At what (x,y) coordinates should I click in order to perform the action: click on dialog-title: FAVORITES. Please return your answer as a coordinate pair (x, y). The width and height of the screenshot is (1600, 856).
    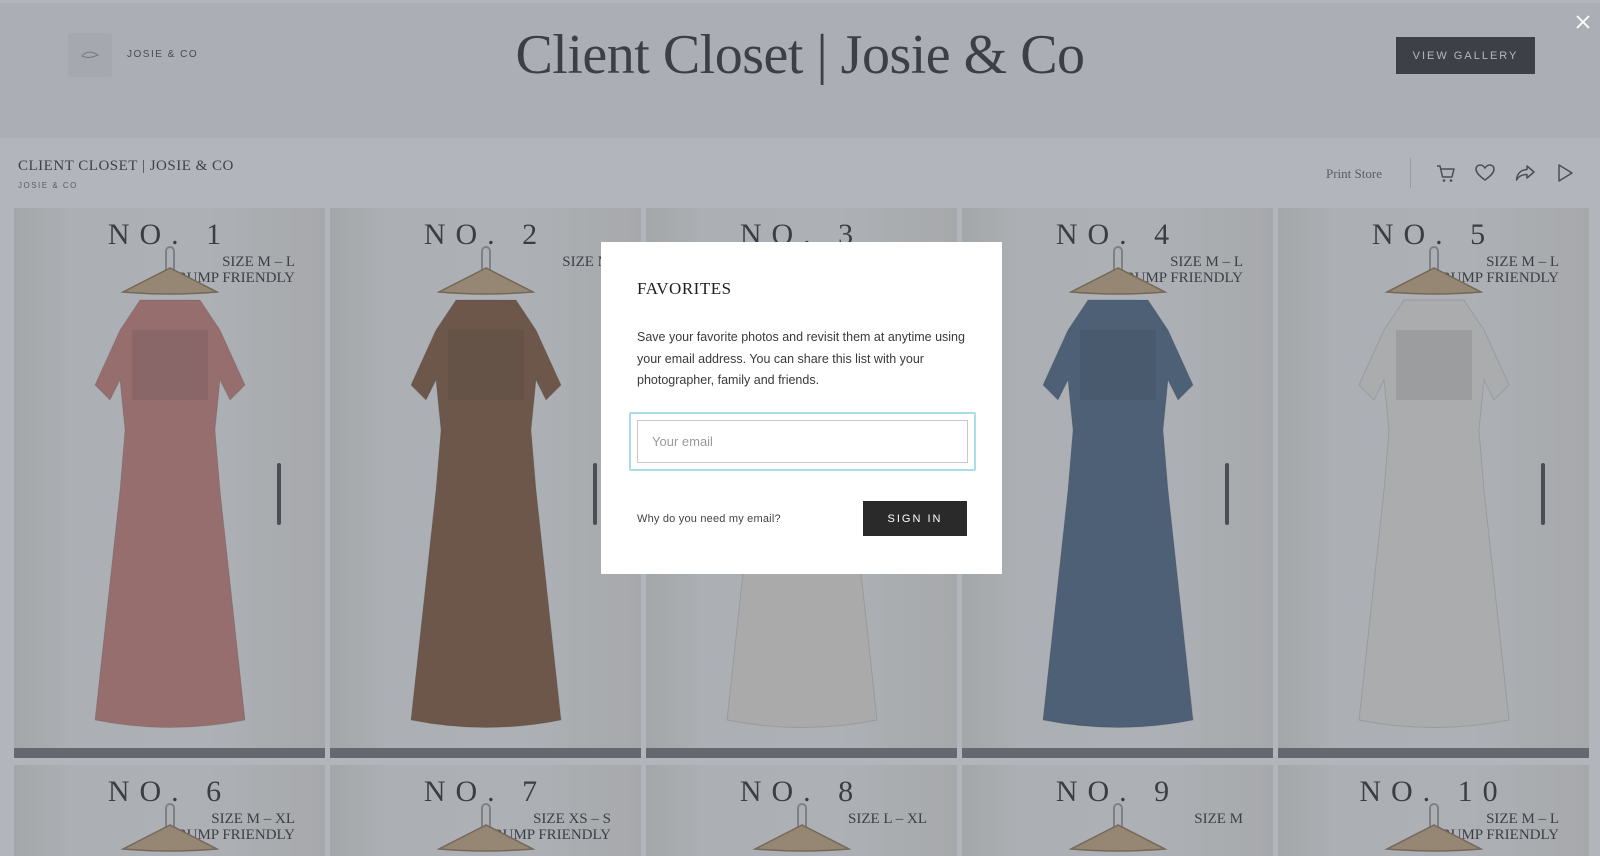
    Looking at the image, I should click on (684, 288).